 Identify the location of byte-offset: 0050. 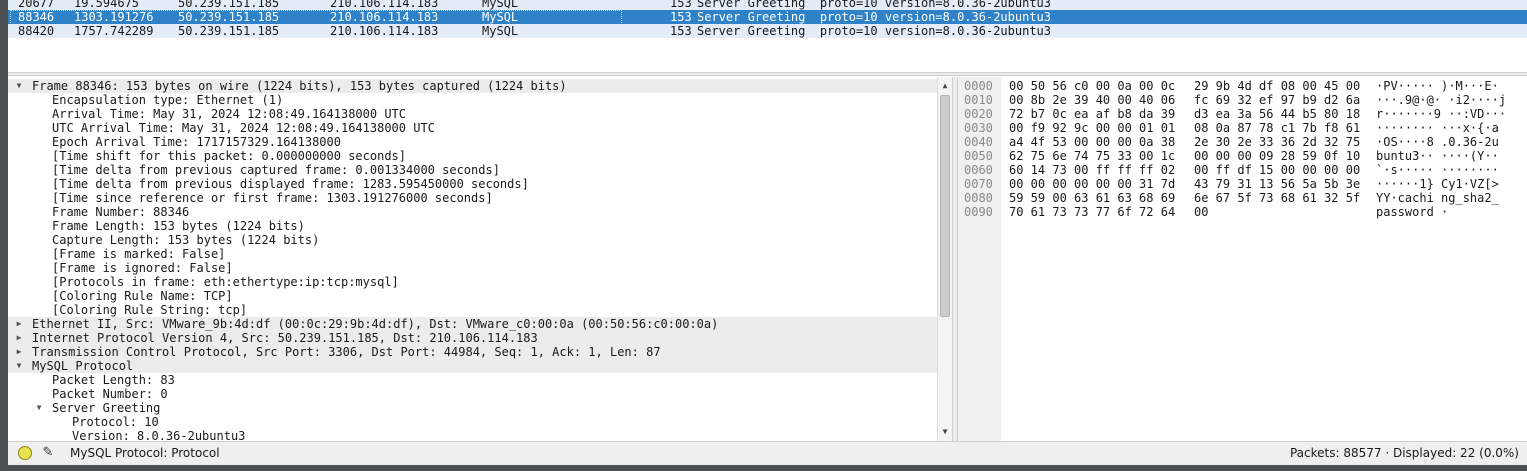
(978, 156).